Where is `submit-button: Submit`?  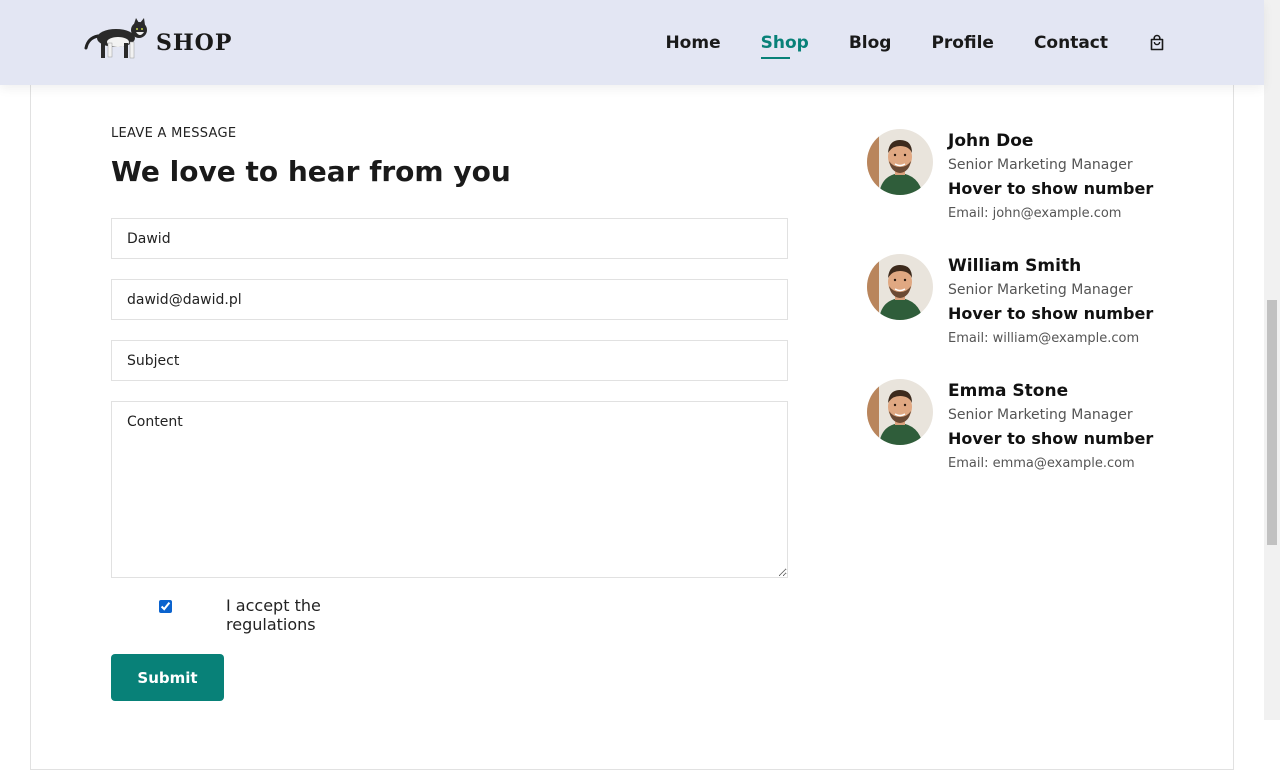
submit-button: Submit is located at coordinates (167, 677).